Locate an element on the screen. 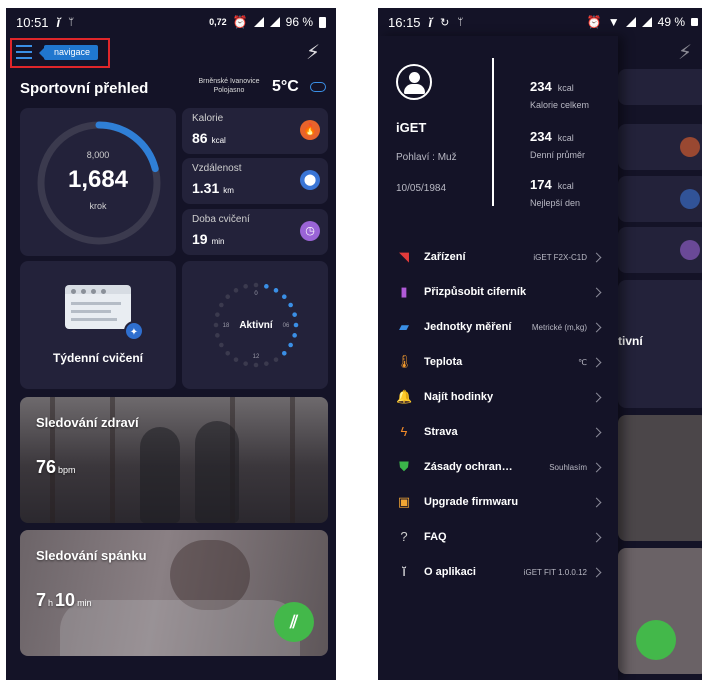  kpi-total-calories: 234 kcal Kalorie celkem is located at coordinates (560, 94).